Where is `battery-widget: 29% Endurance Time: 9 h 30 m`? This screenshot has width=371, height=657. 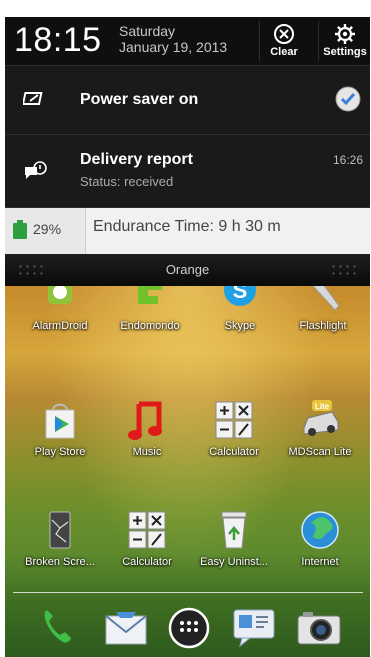 battery-widget: 29% Endurance Time: 9 h 30 m is located at coordinates (187, 231).